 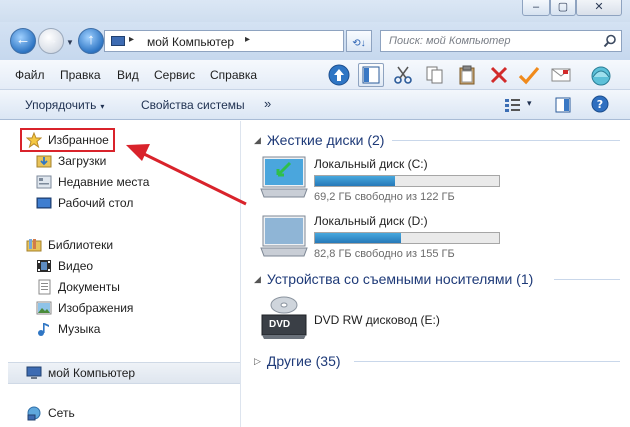 What do you see at coordinates (599, 8) in the screenshot?
I see `close-button: ✕` at bounding box center [599, 8].